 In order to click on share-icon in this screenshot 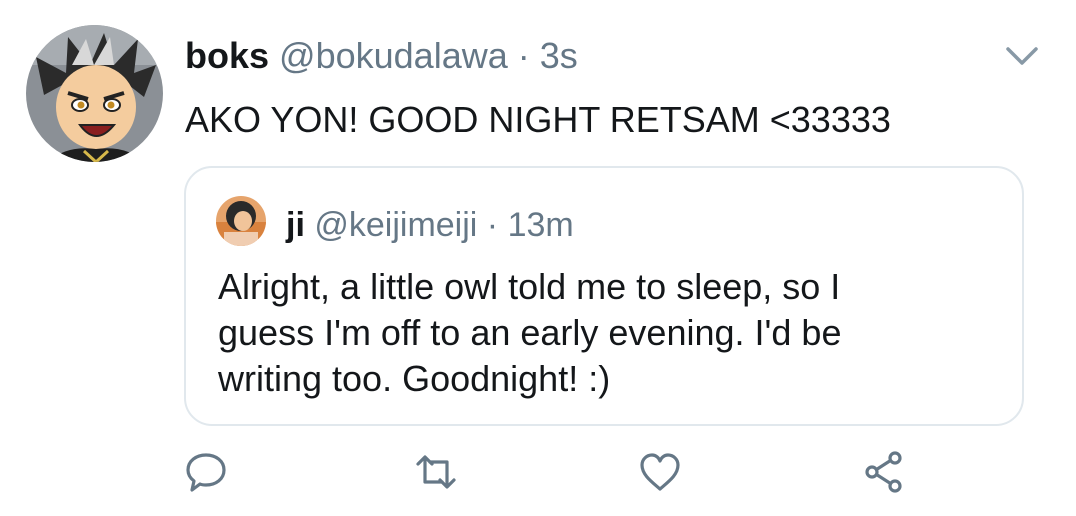, I will do `click(884, 472)`.